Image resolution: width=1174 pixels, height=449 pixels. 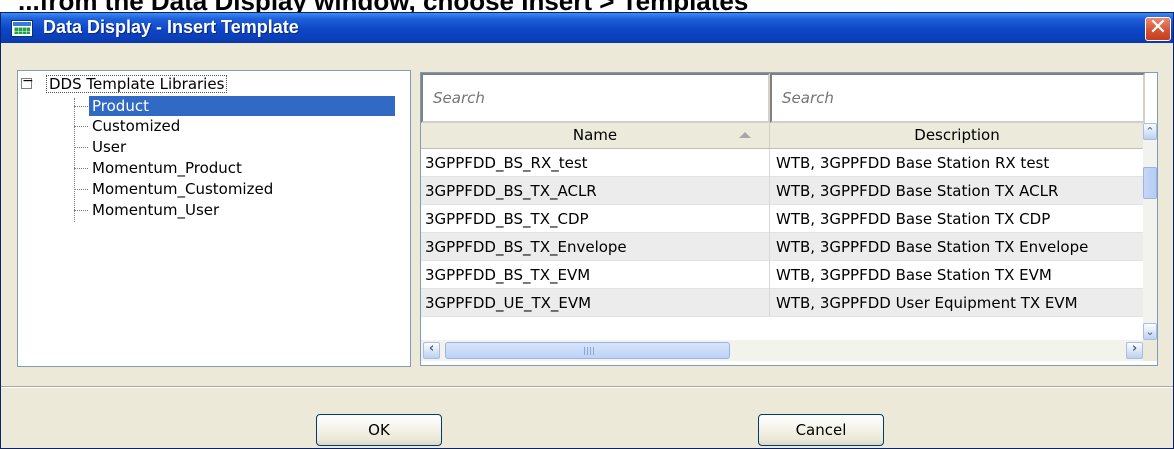 I want to click on scroll-up-button: ⌃, so click(x=1150, y=131).